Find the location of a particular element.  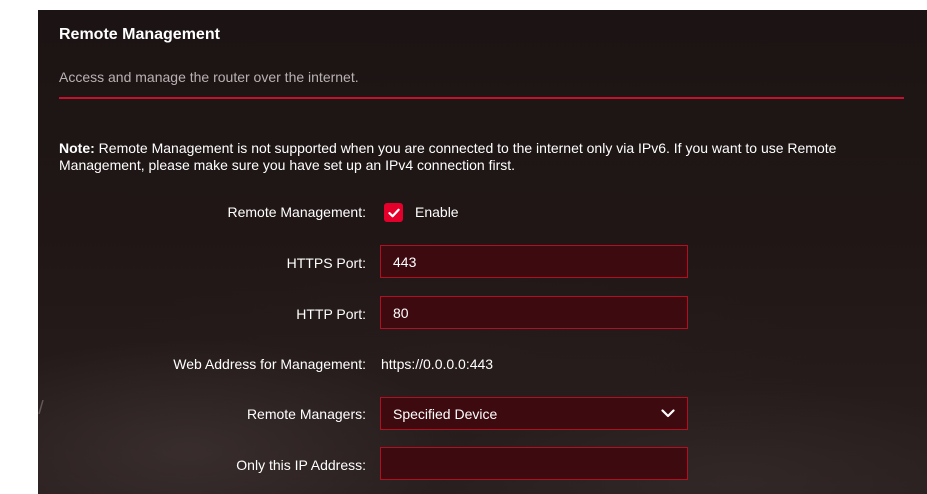

check-icon is located at coordinates (393, 212).